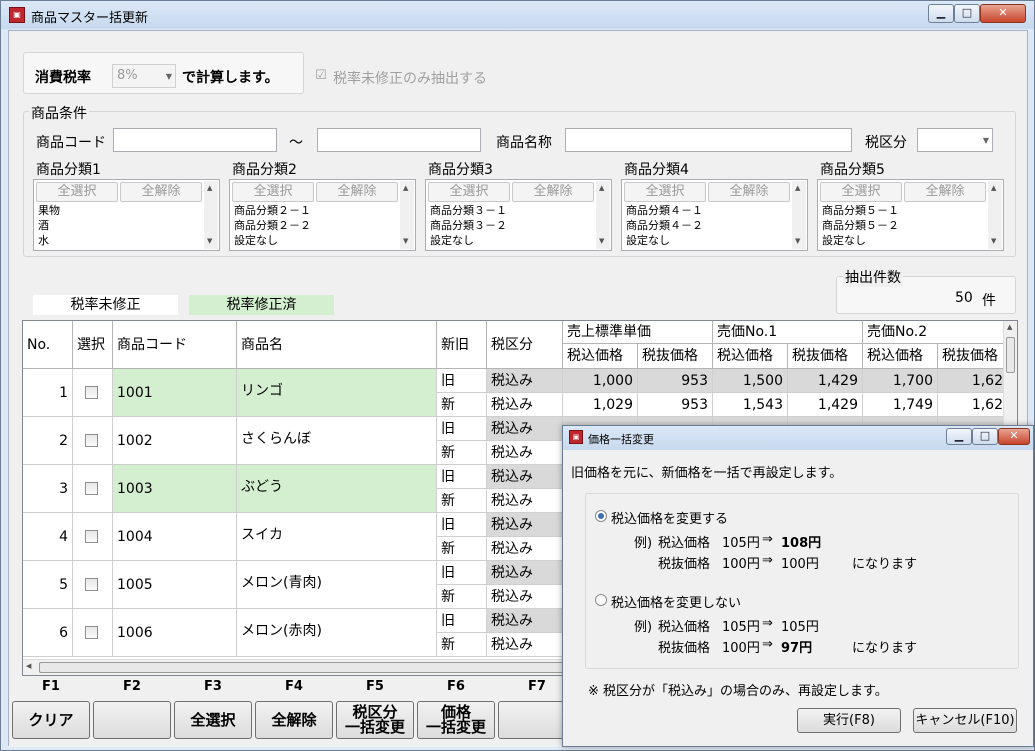 This screenshot has height=751, width=1035. I want to click on category-item: 商品分類２－２, so click(272, 226).